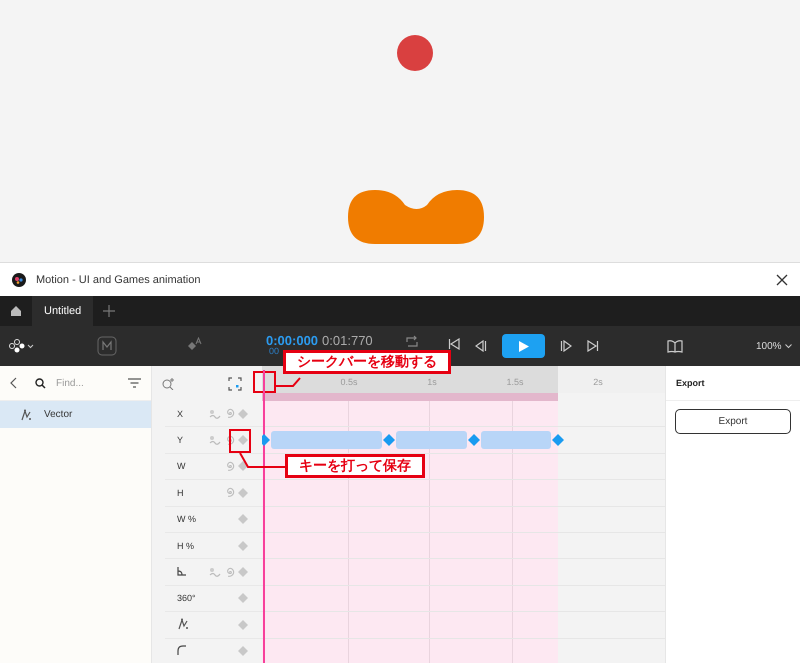 The height and width of the screenshot is (663, 800). Describe the element at coordinates (182, 571) in the screenshot. I see `angle-icon` at that location.